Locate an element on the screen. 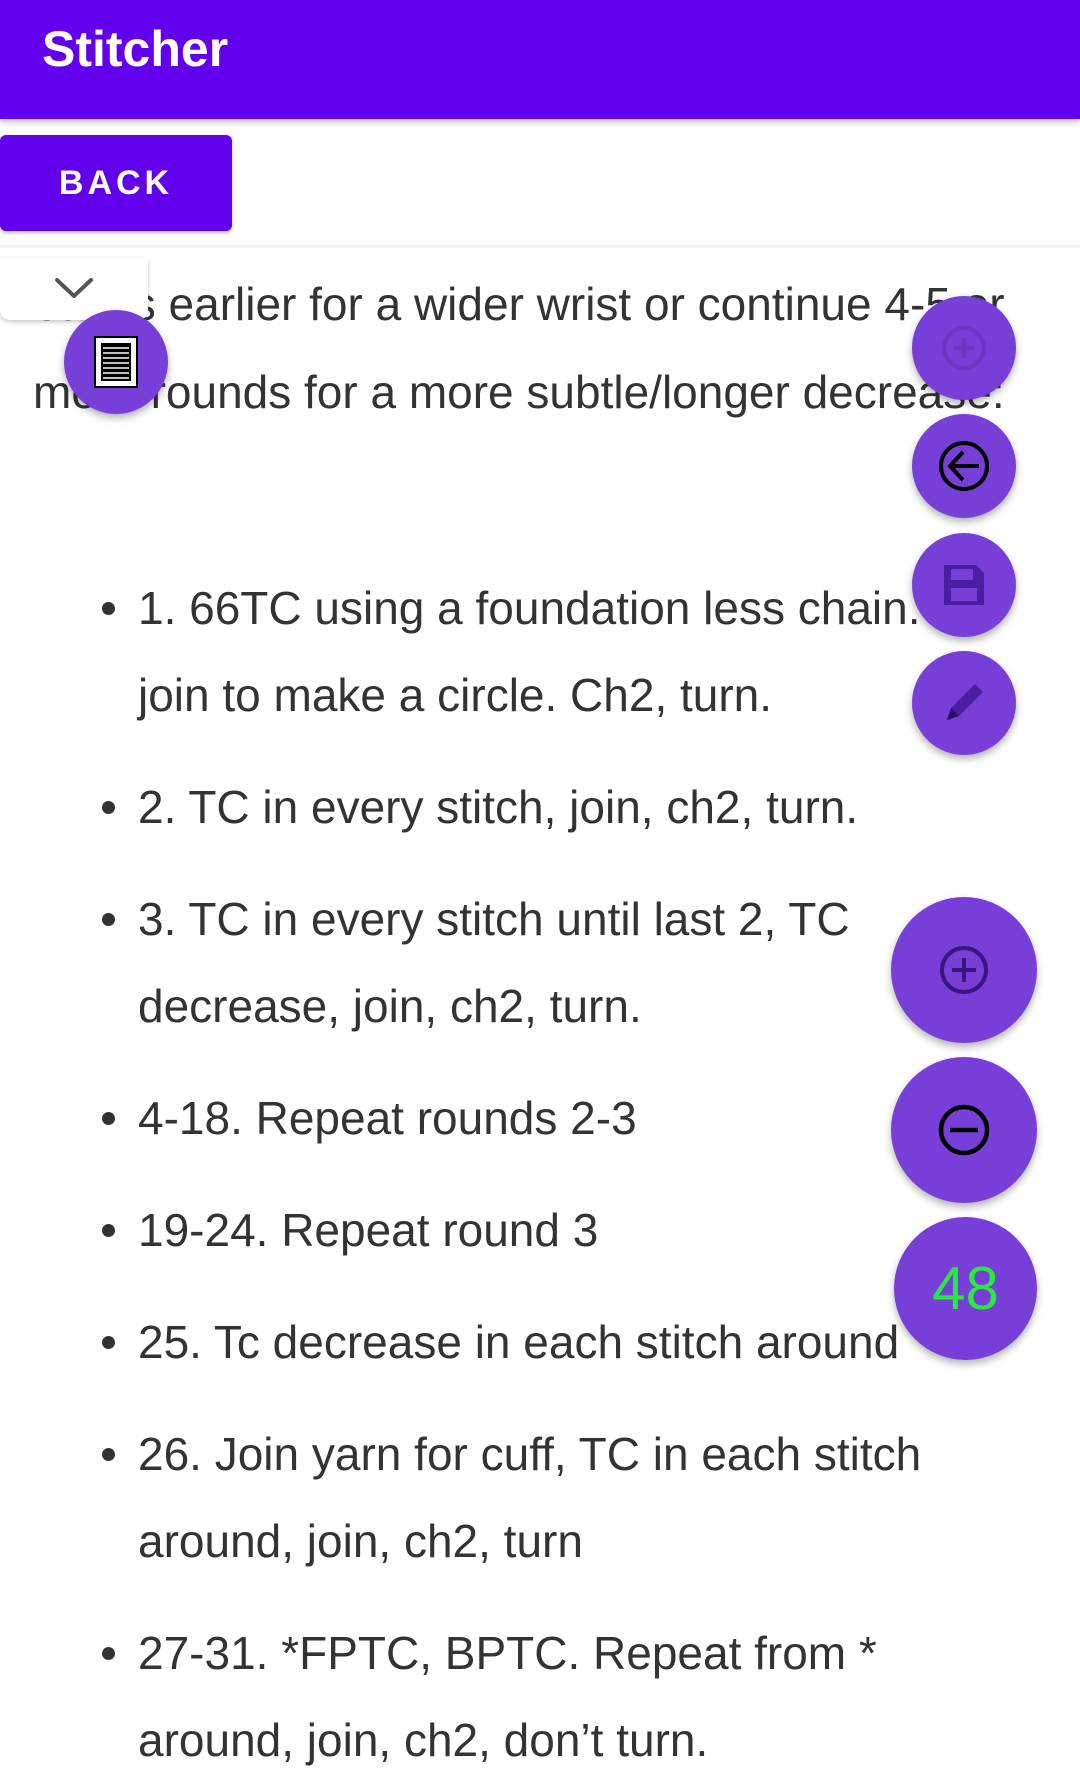 The height and width of the screenshot is (1779, 1080). document-button is located at coordinates (116, 362).